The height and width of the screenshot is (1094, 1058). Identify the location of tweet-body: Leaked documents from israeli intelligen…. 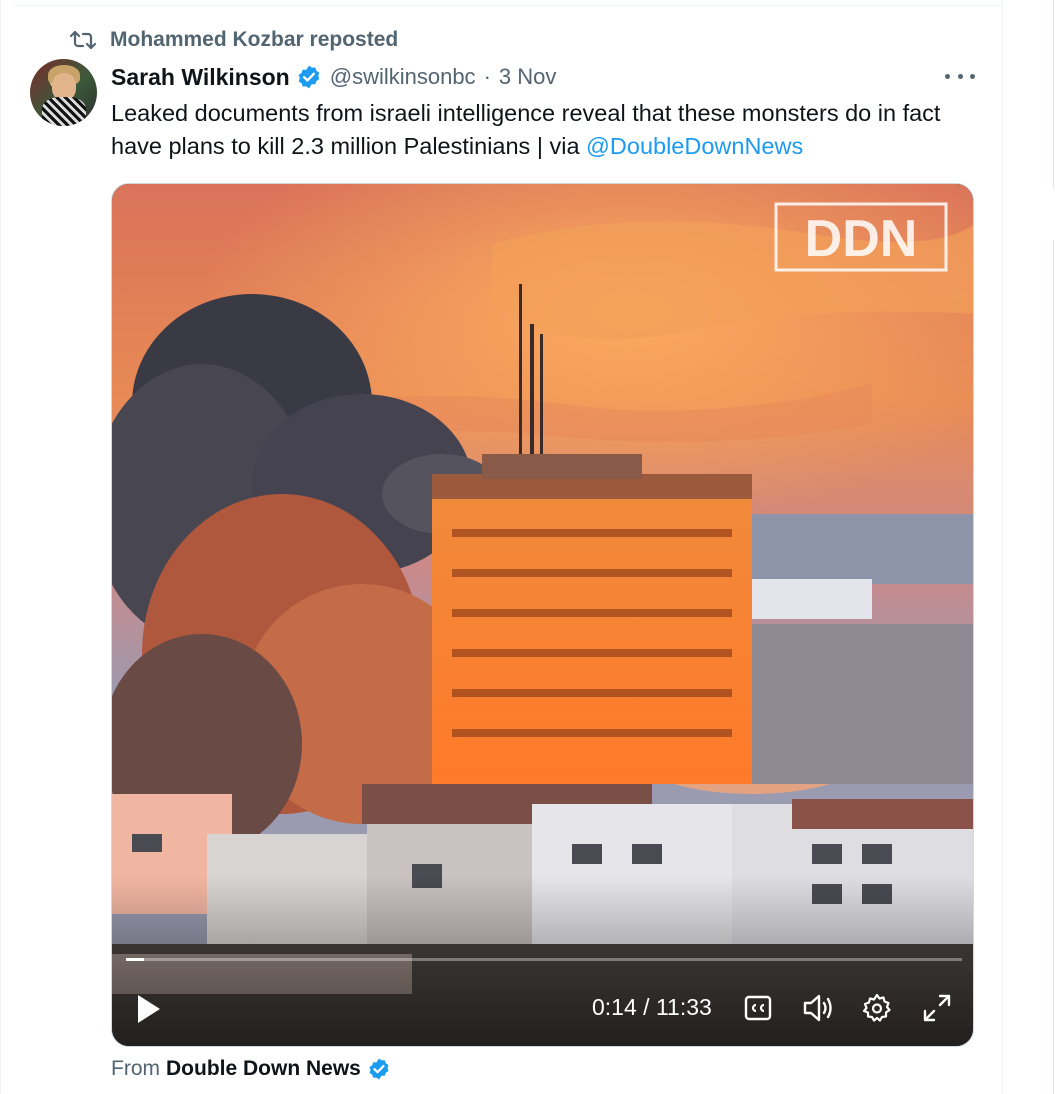
(526, 129).